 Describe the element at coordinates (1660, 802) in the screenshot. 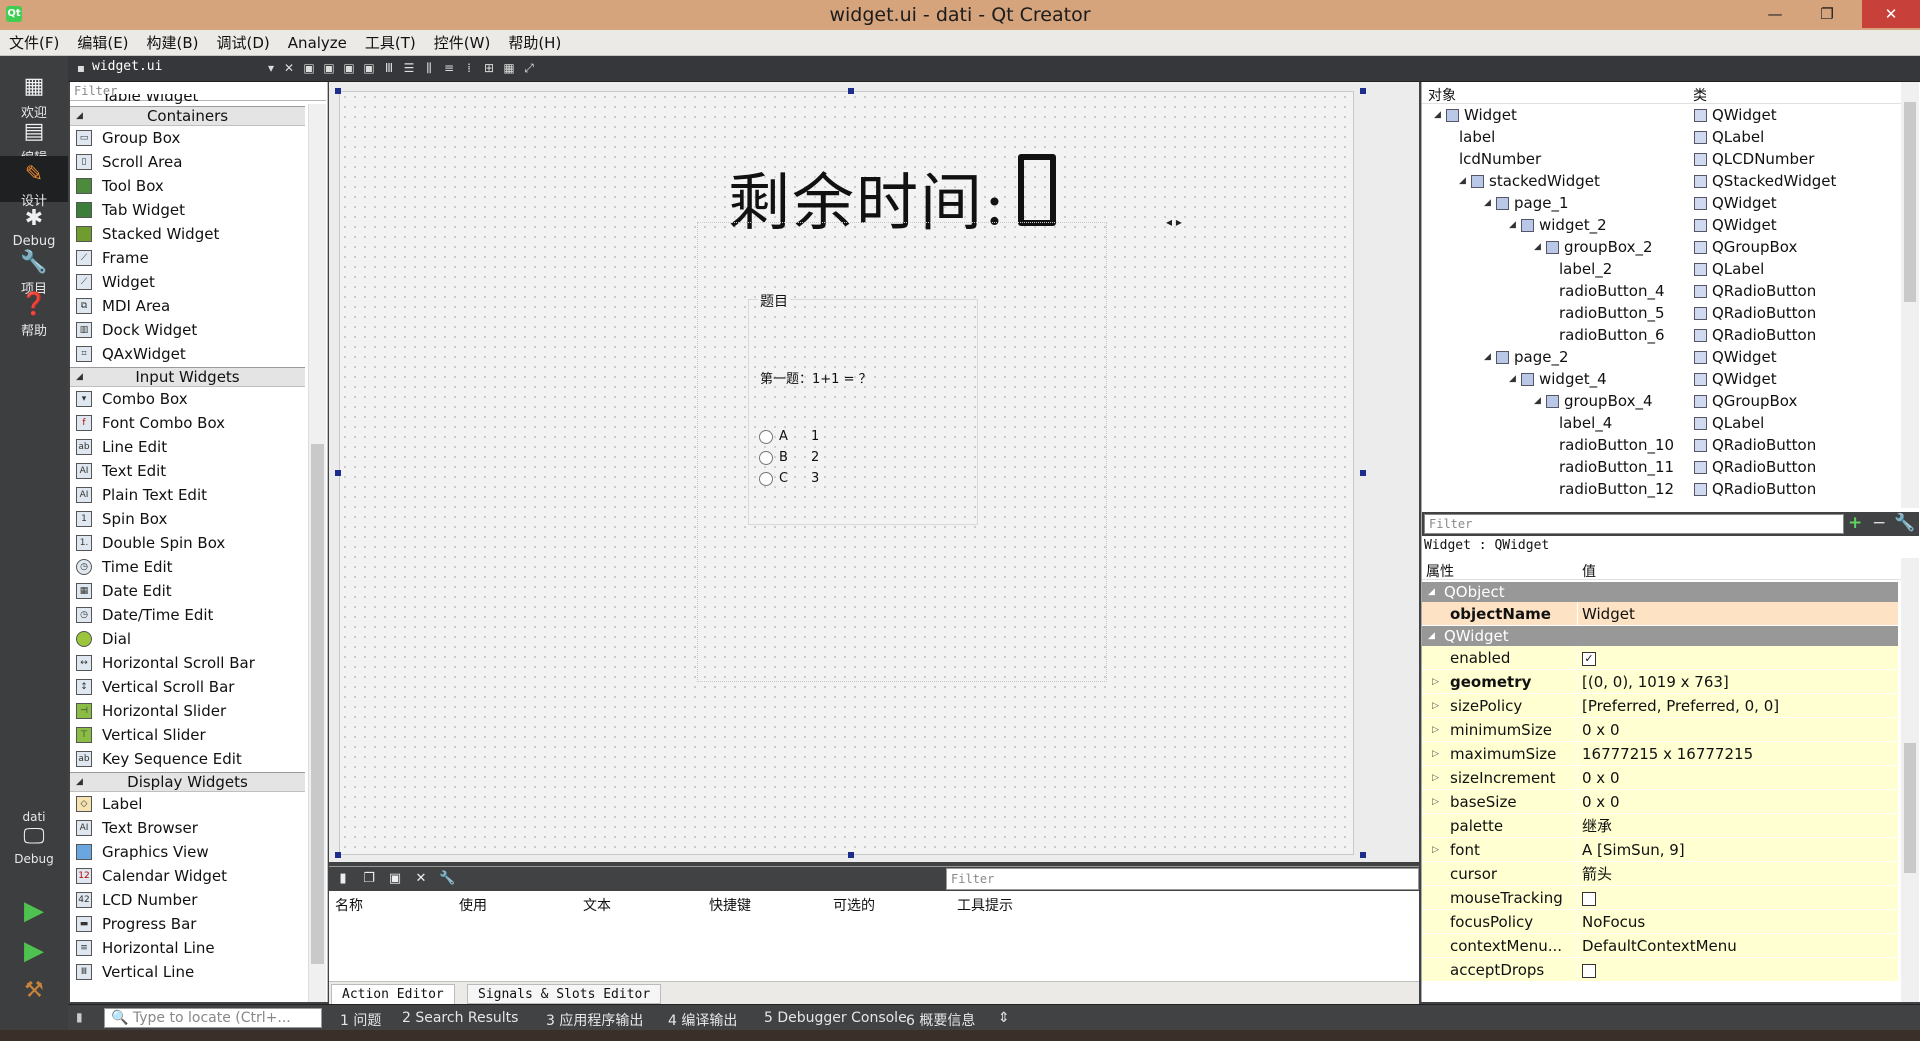

I see `property-row-basesize: ▷ baseSize 0 x 0` at that location.